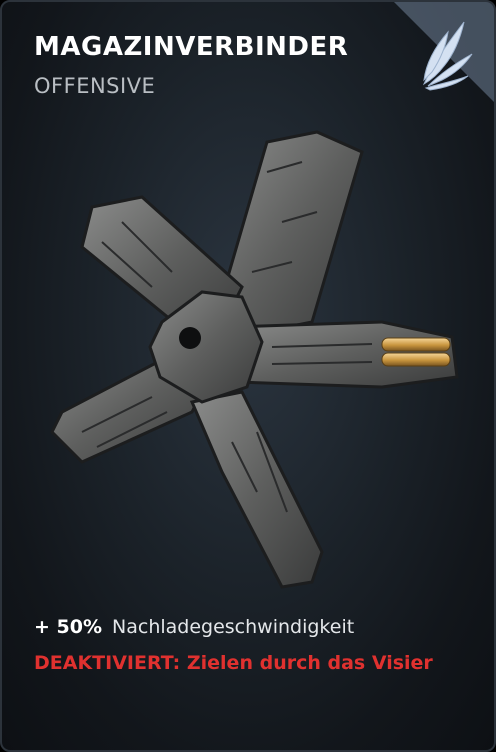 The image size is (496, 752). What do you see at coordinates (447, 56) in the screenshot?
I see `wing-icon` at bounding box center [447, 56].